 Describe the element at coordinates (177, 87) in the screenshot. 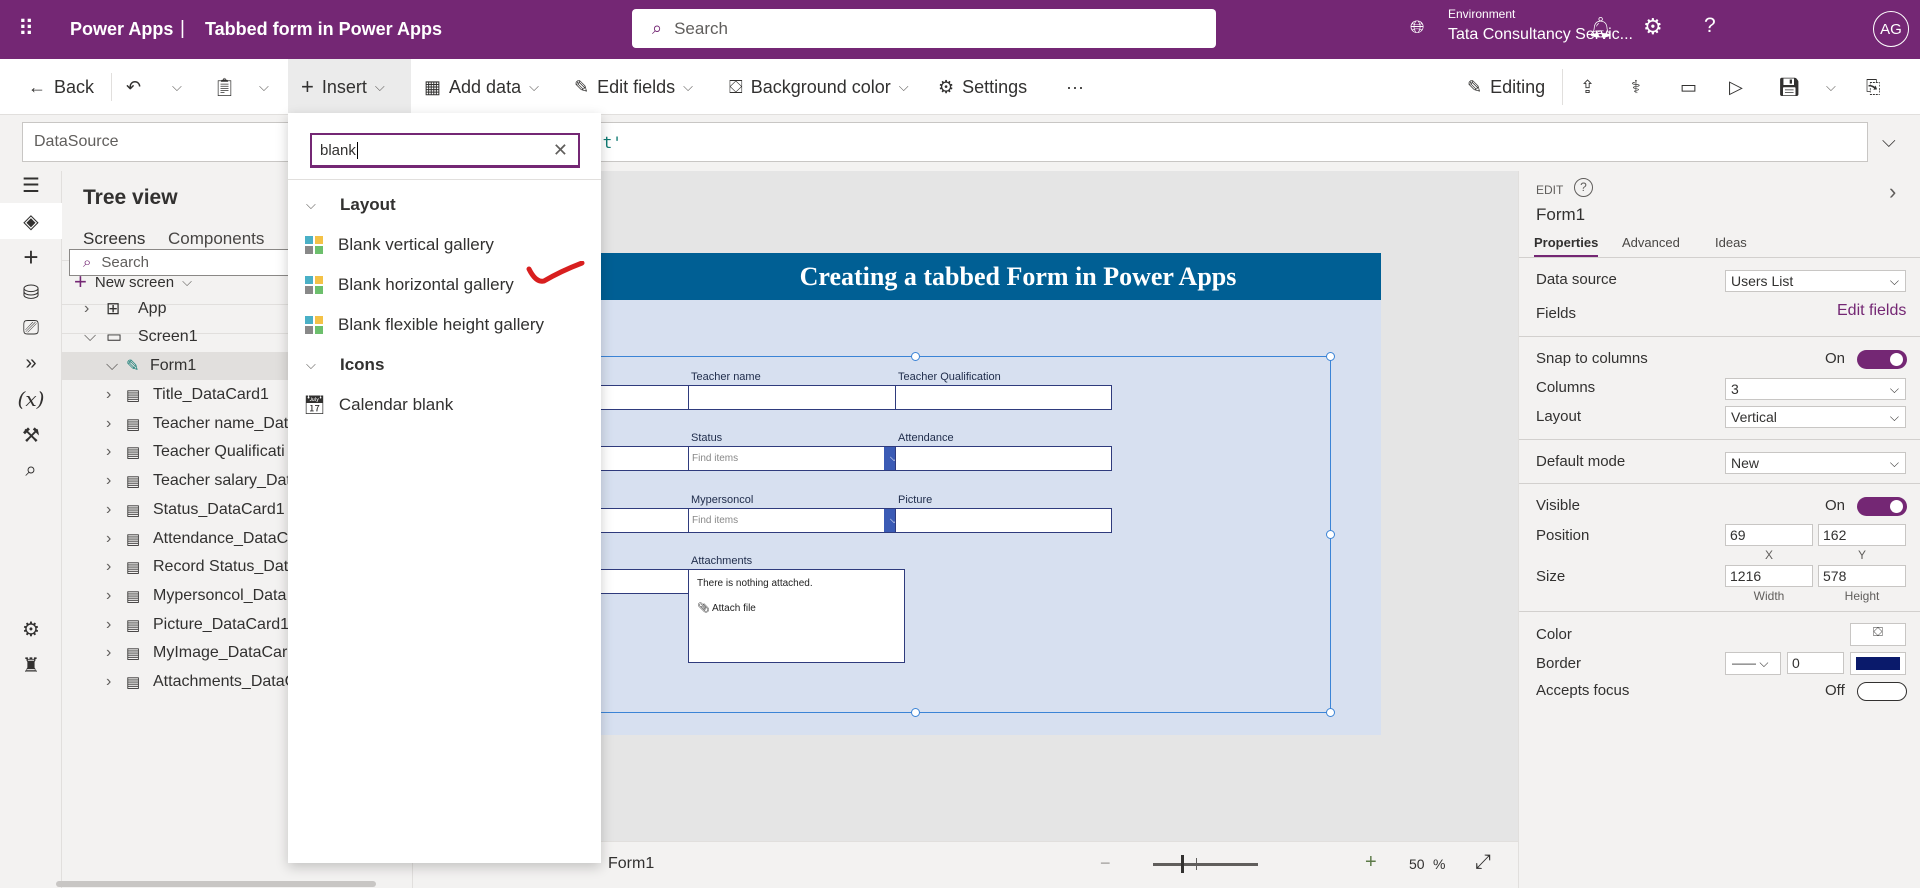

I see `undo-menu: ⌵` at that location.